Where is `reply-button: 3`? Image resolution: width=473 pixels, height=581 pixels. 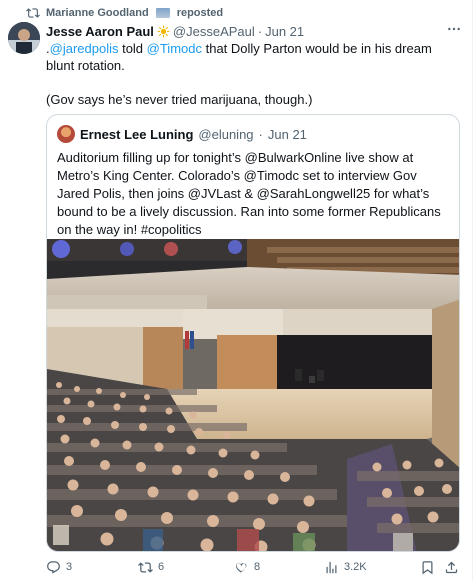 reply-button: 3 is located at coordinates (59, 567).